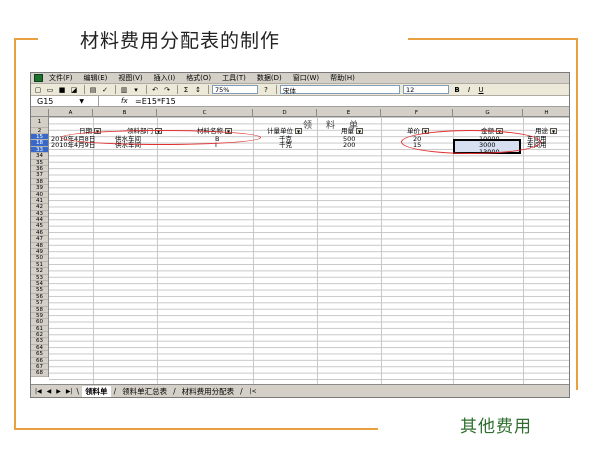  What do you see at coordinates (26, 39) in the screenshot?
I see `frame-line-top-left` at bounding box center [26, 39].